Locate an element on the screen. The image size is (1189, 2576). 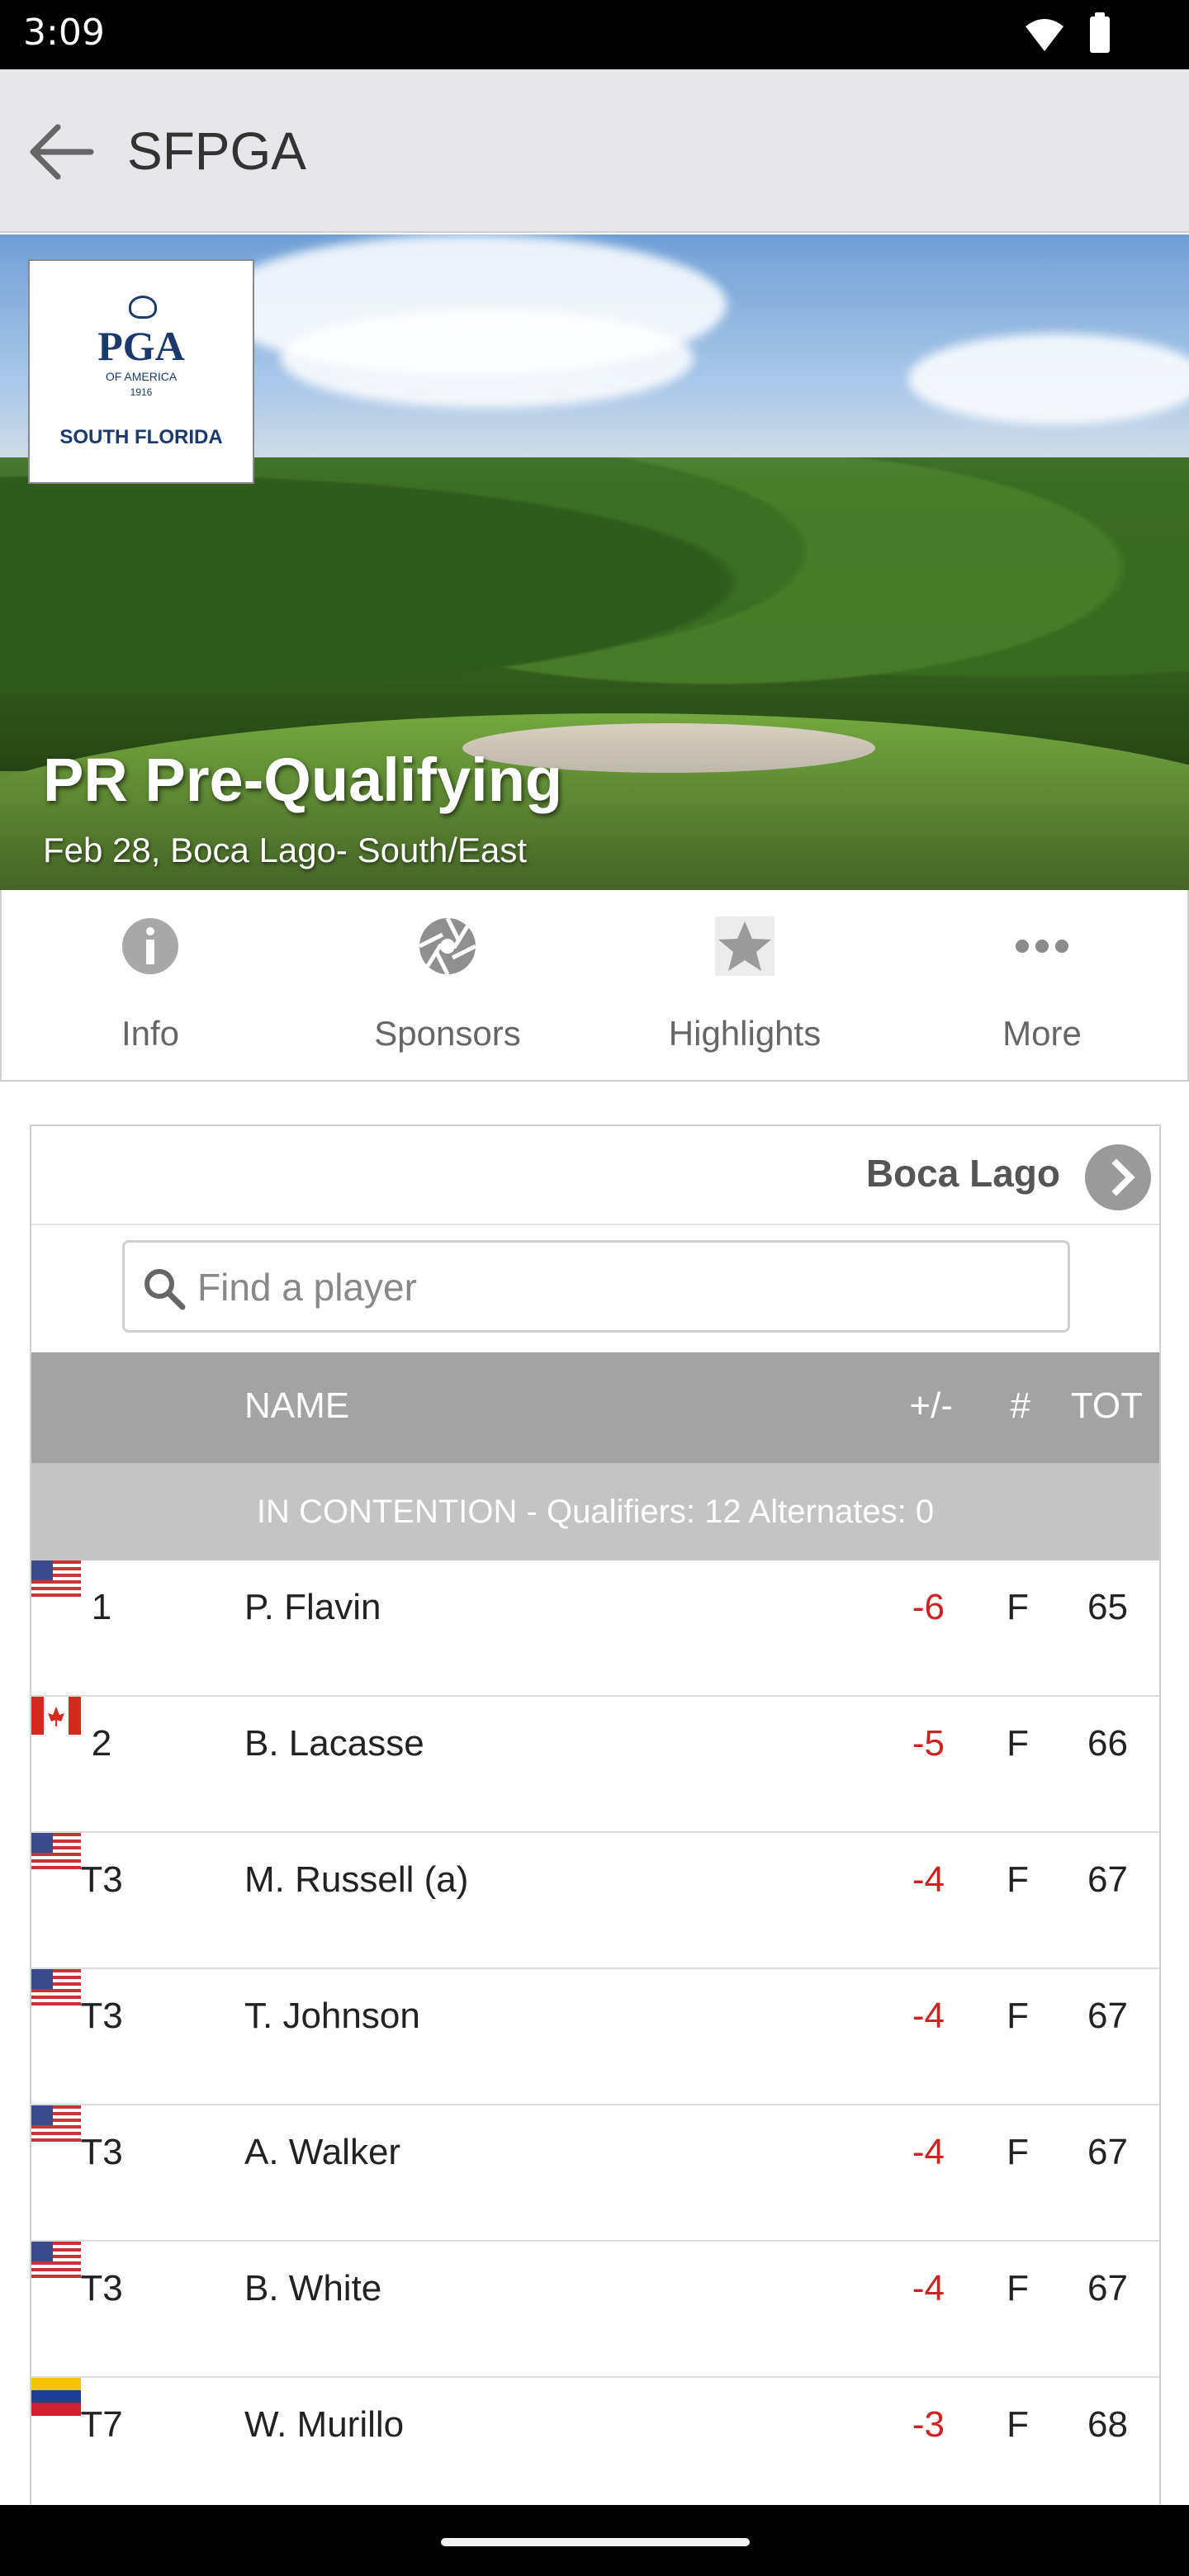
status-time: 3:09 is located at coordinates (64, 33).